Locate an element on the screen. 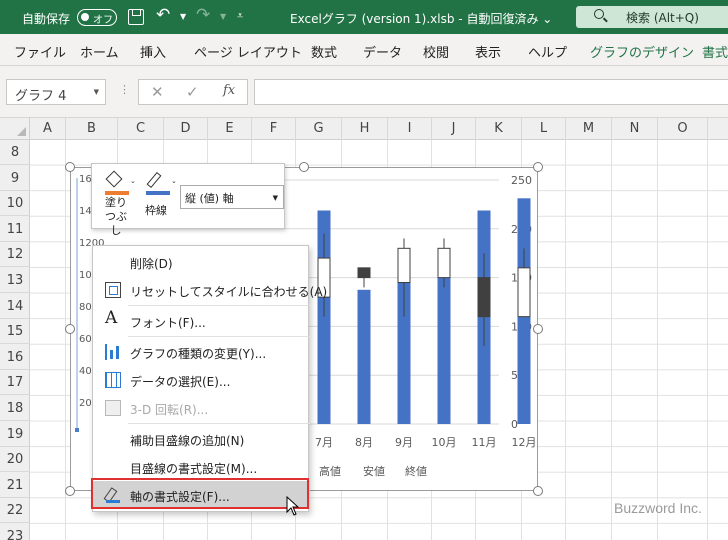  row-header-8: 8 is located at coordinates (15, 152).